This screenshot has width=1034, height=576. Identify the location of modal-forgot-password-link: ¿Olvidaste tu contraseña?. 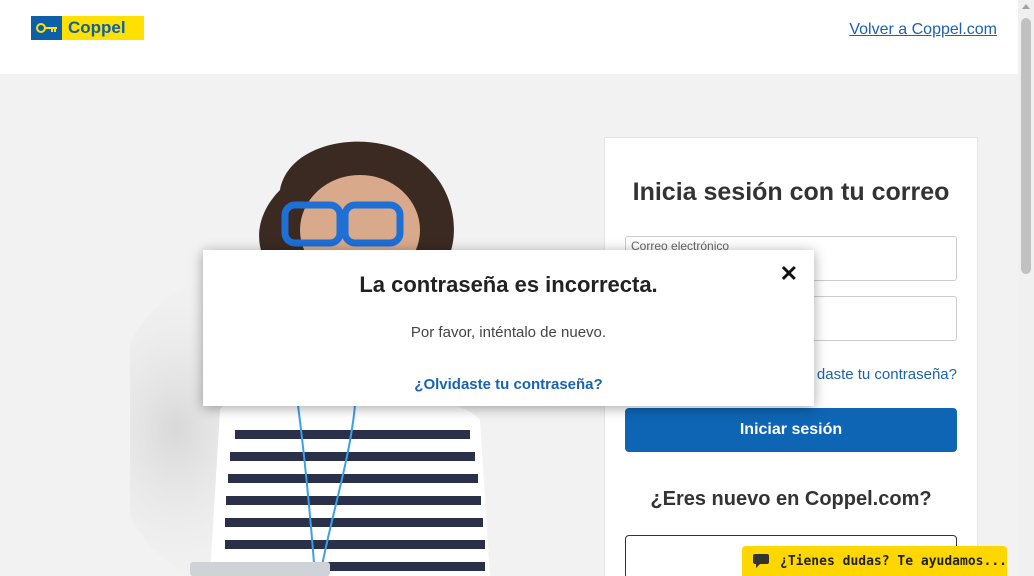
(508, 384).